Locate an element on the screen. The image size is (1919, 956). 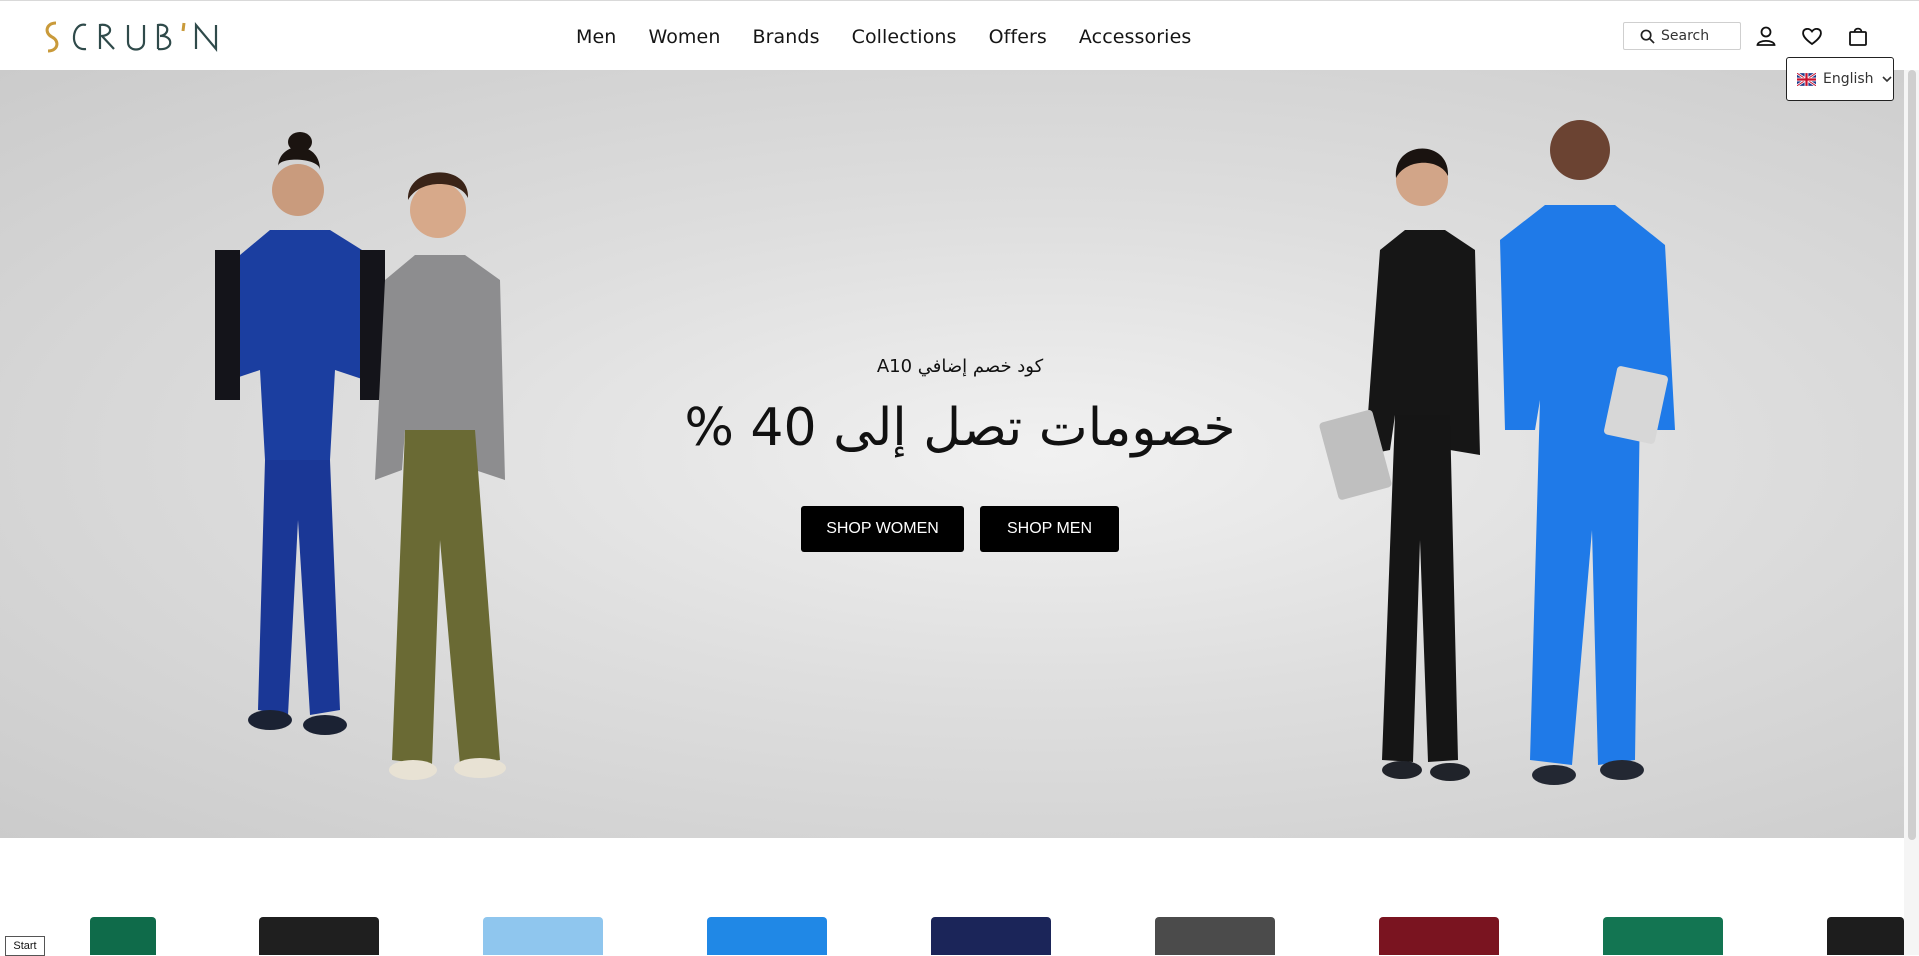
nav-item-brands: Brands is located at coordinates (785, 37).